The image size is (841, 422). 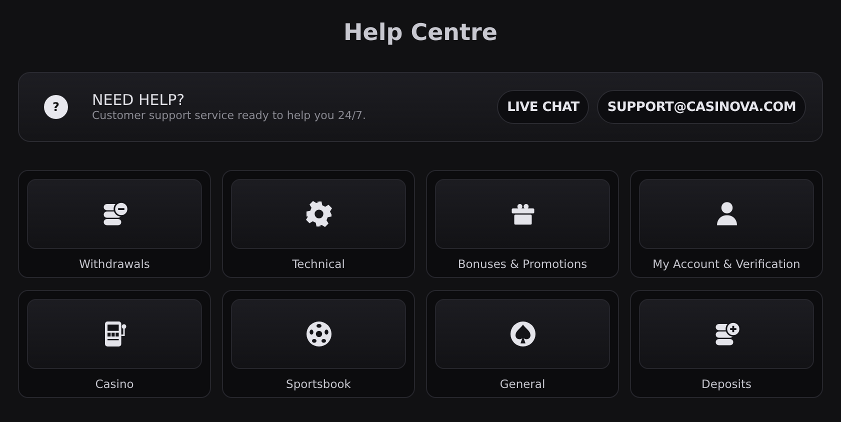 What do you see at coordinates (56, 107) in the screenshot?
I see `help-icon: ?` at bounding box center [56, 107].